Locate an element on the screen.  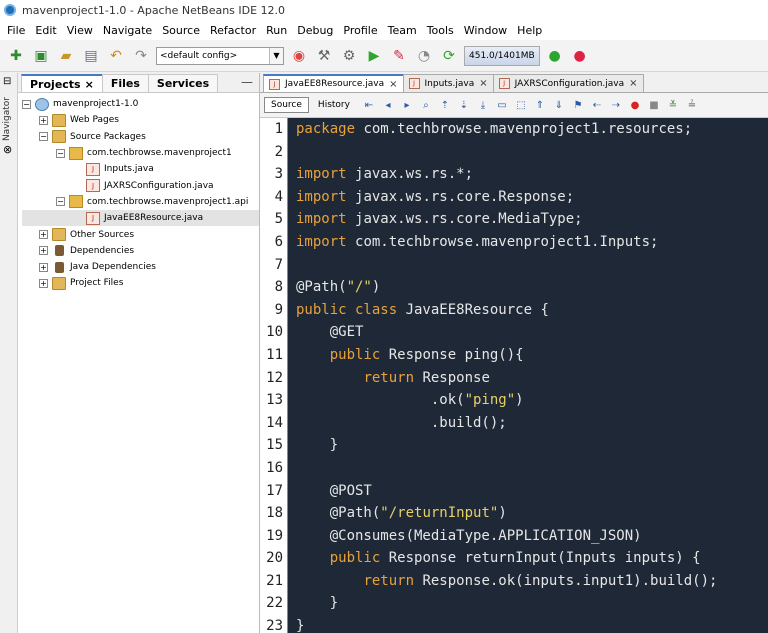
uncomment-icon: ≟ is located at coordinates (692, 105).